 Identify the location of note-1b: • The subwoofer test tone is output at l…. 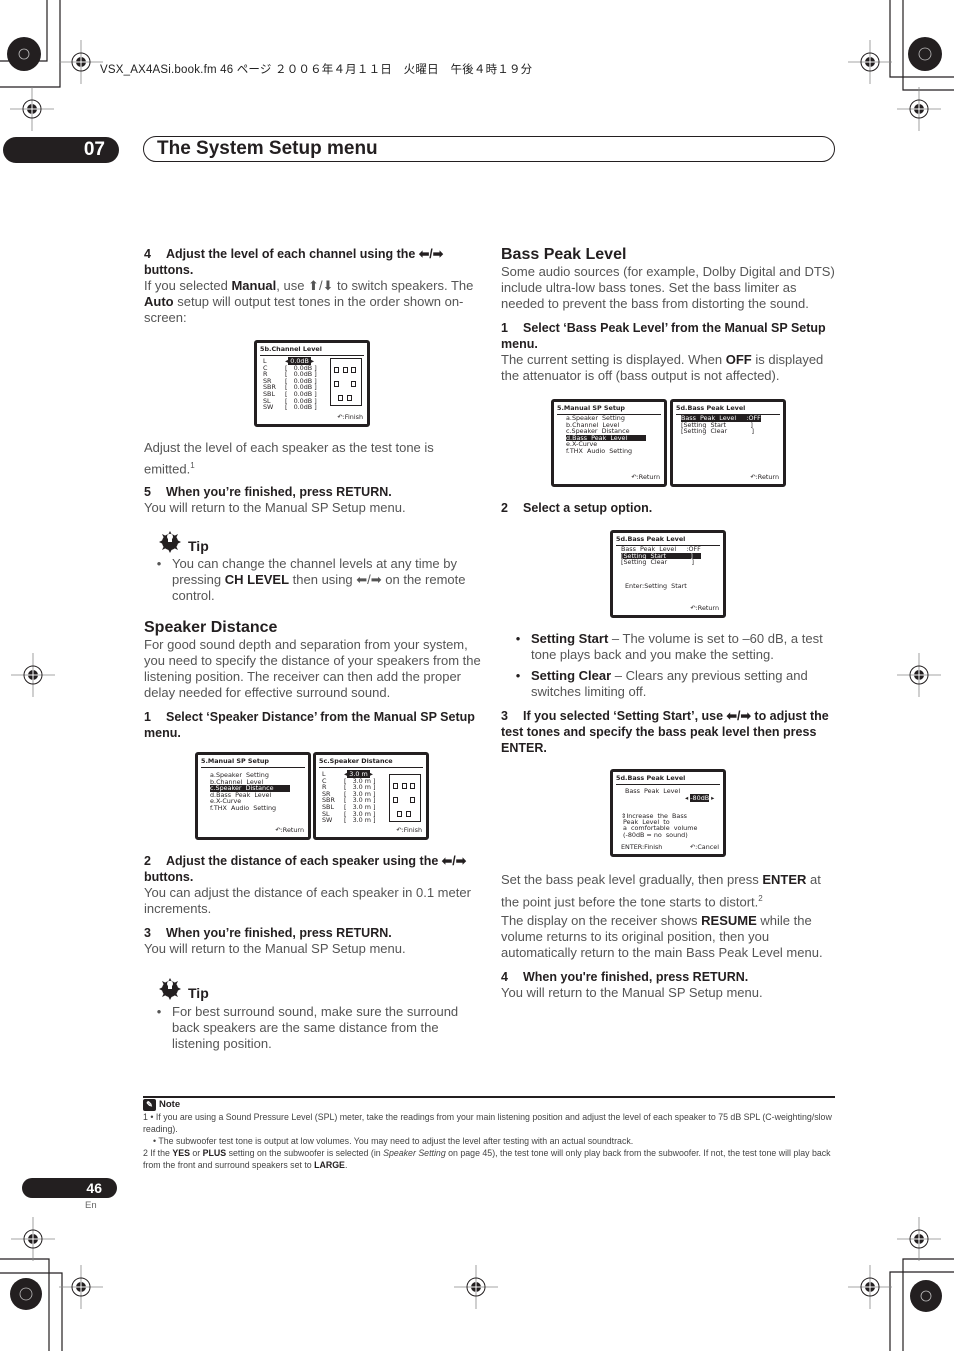
(393, 1141).